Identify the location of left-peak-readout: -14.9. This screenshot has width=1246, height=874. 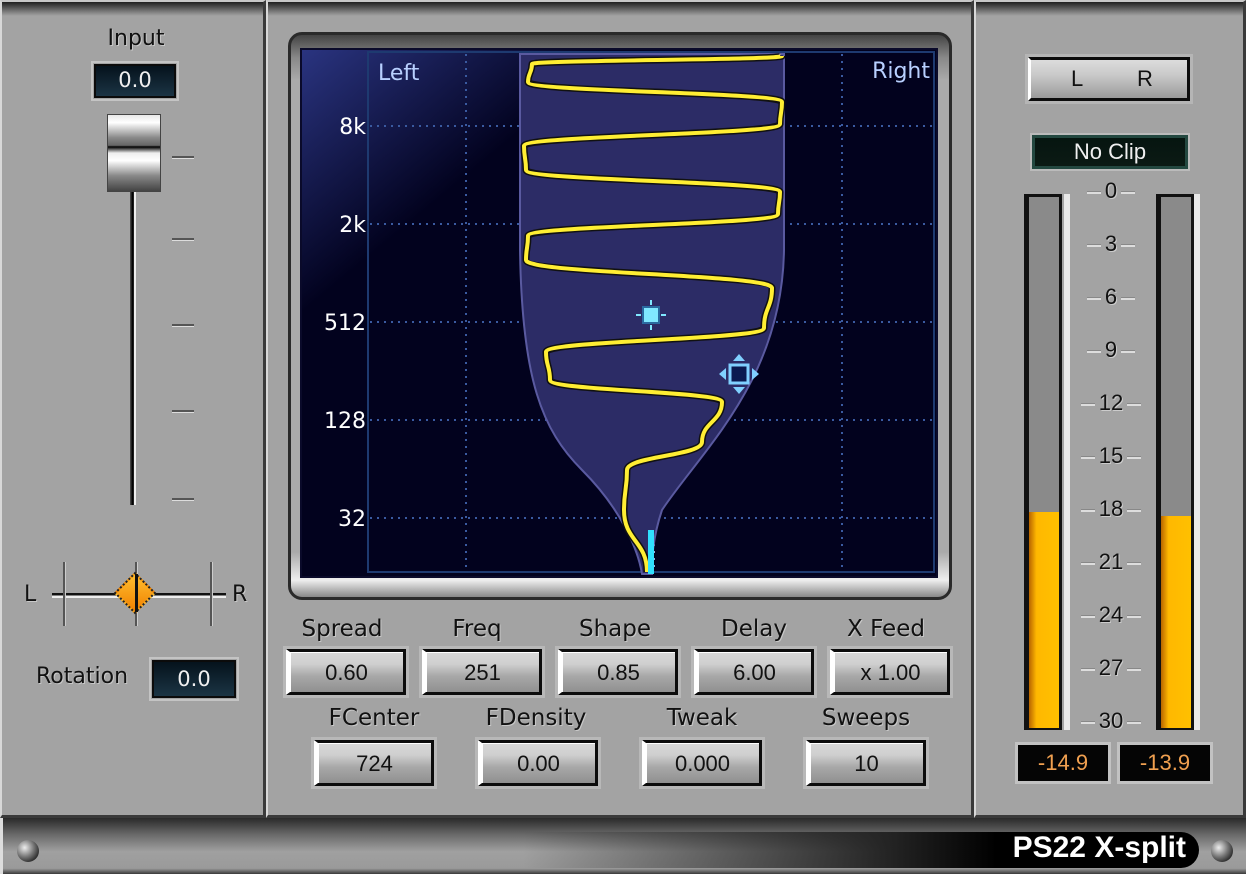
(1063, 763).